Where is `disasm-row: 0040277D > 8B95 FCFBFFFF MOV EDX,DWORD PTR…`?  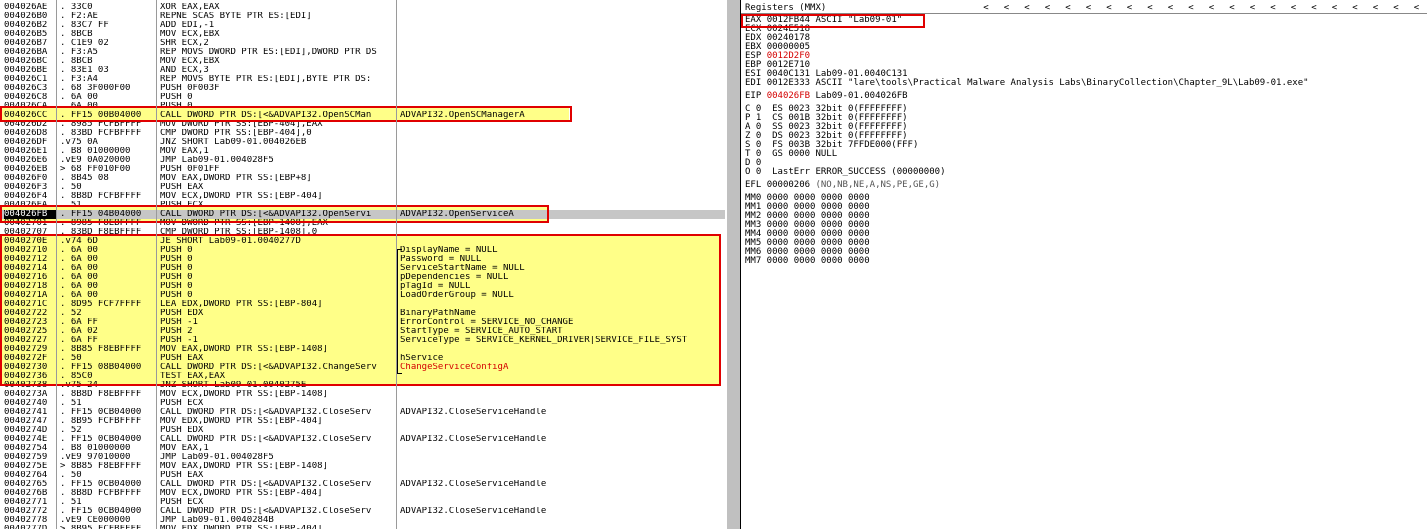
disasm-row: 0040277D > 8B95 FCFBFFFF MOV EDX,DWORD PTR… is located at coordinates (362, 527).